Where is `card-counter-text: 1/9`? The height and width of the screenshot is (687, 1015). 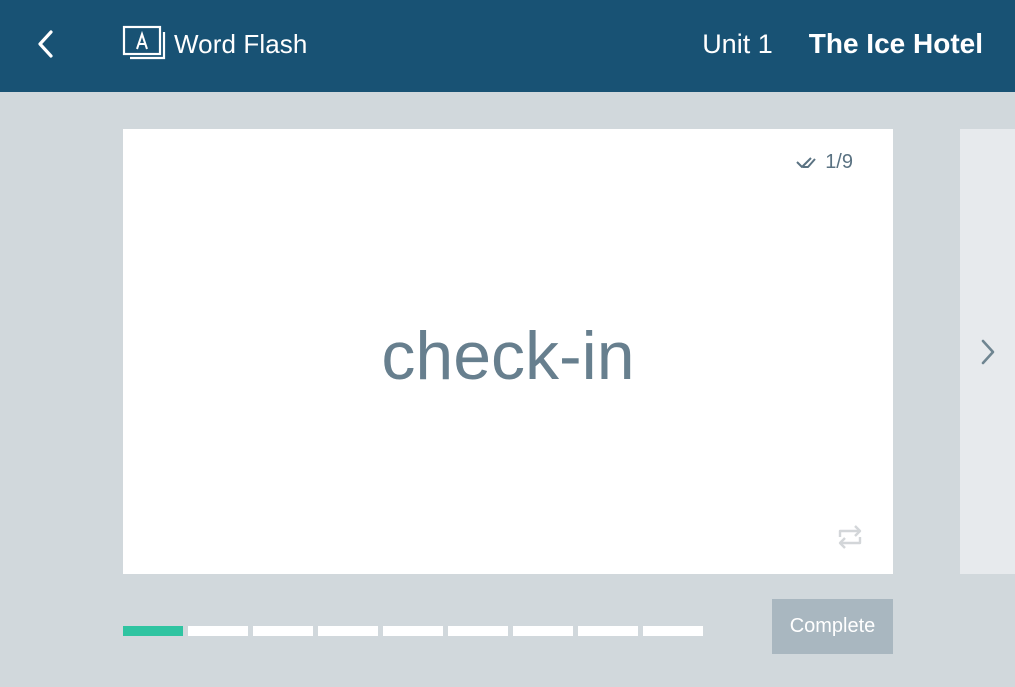
card-counter-text: 1/9 is located at coordinates (839, 162).